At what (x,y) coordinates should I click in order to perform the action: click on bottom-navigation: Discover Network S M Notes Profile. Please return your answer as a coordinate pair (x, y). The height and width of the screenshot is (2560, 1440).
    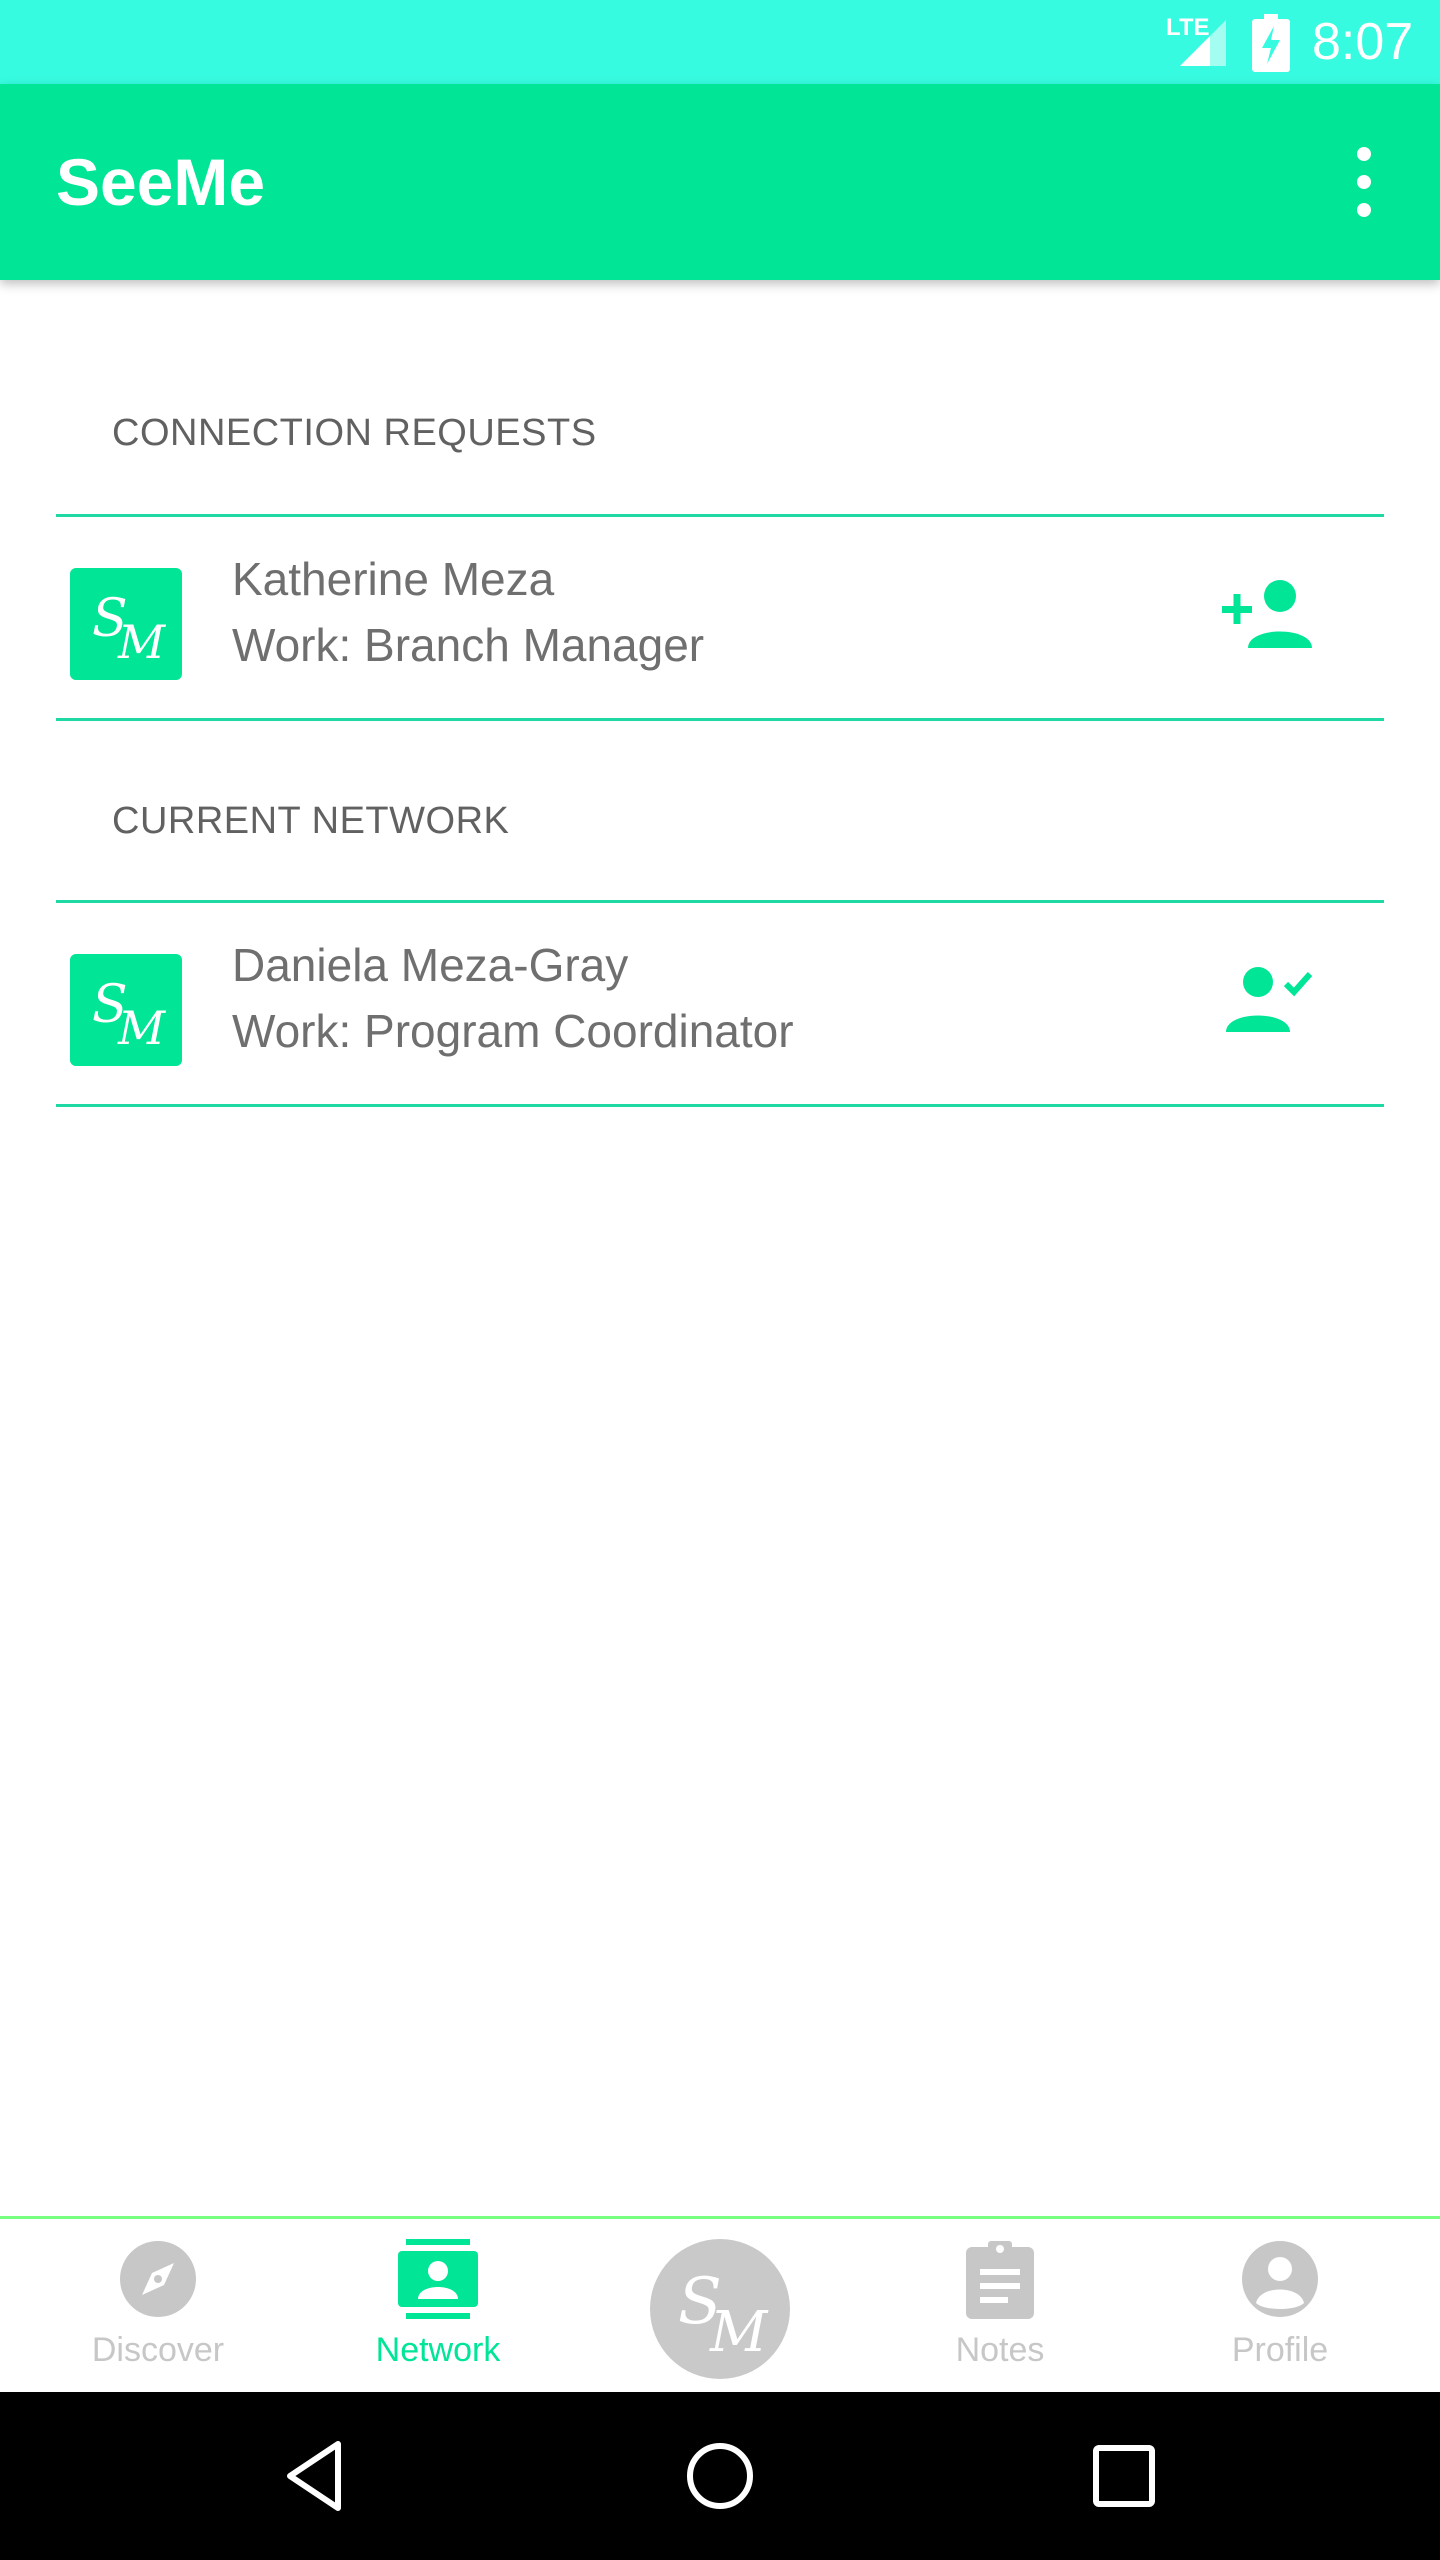
    Looking at the image, I should click on (720, 2304).